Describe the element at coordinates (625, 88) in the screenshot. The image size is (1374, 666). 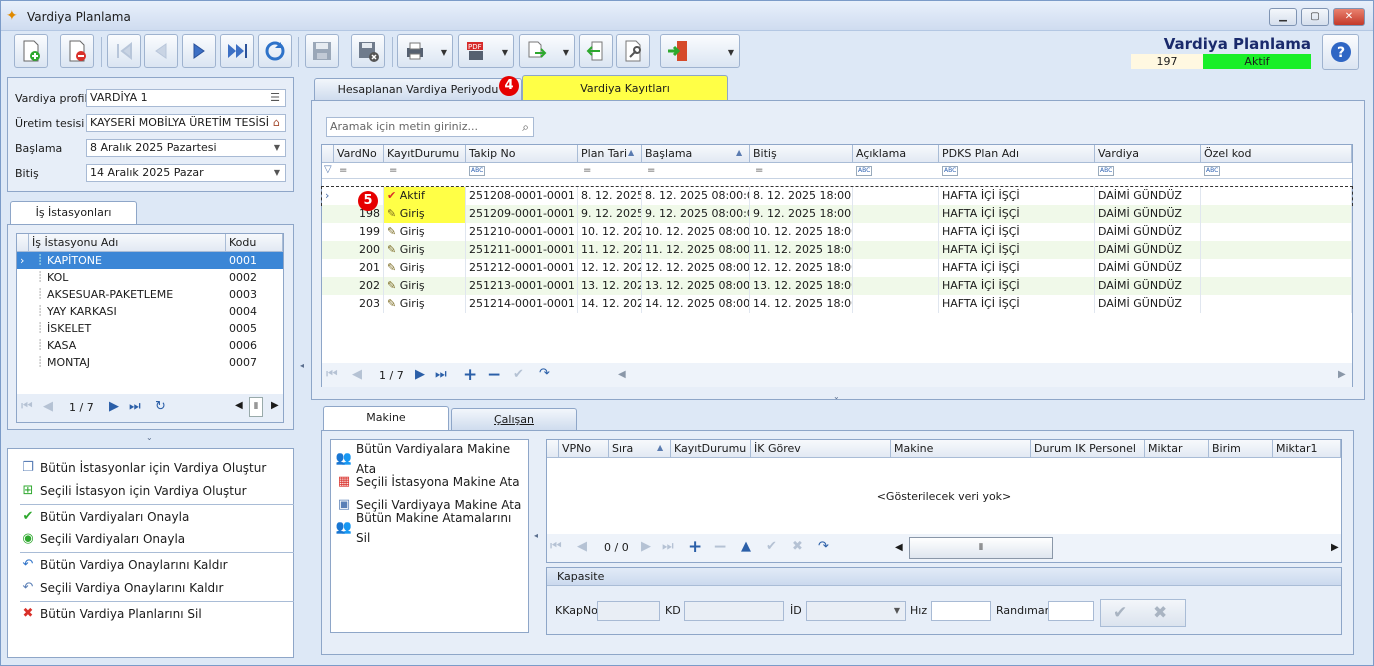
I see `tab-shift-records: Vardiya Kayıtları` at that location.